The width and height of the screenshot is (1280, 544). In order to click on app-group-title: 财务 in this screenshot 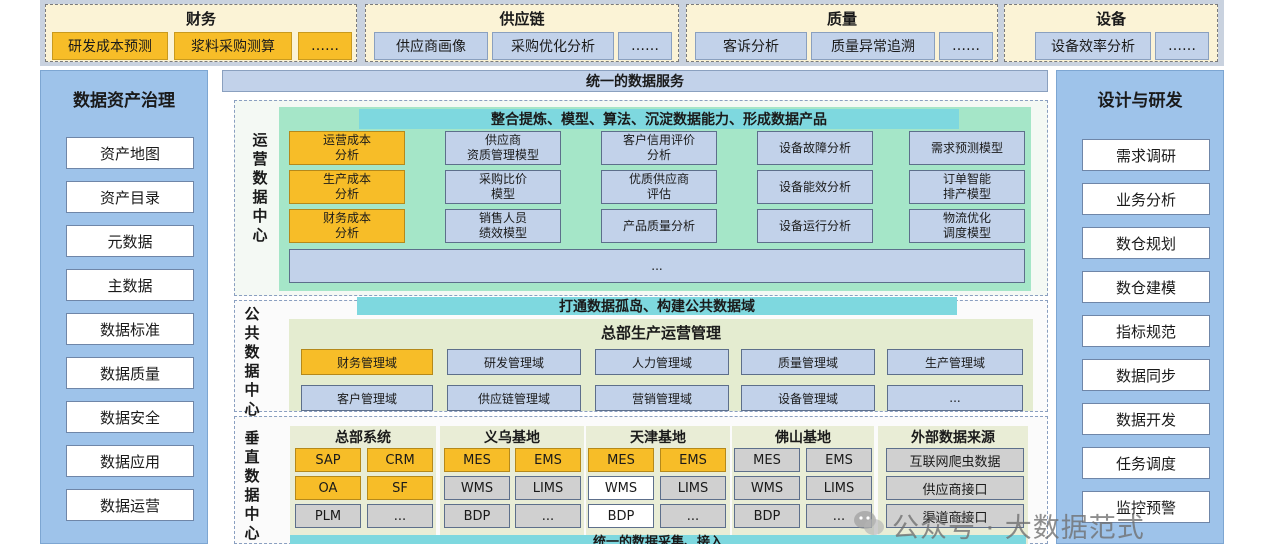, I will do `click(200, 18)`.